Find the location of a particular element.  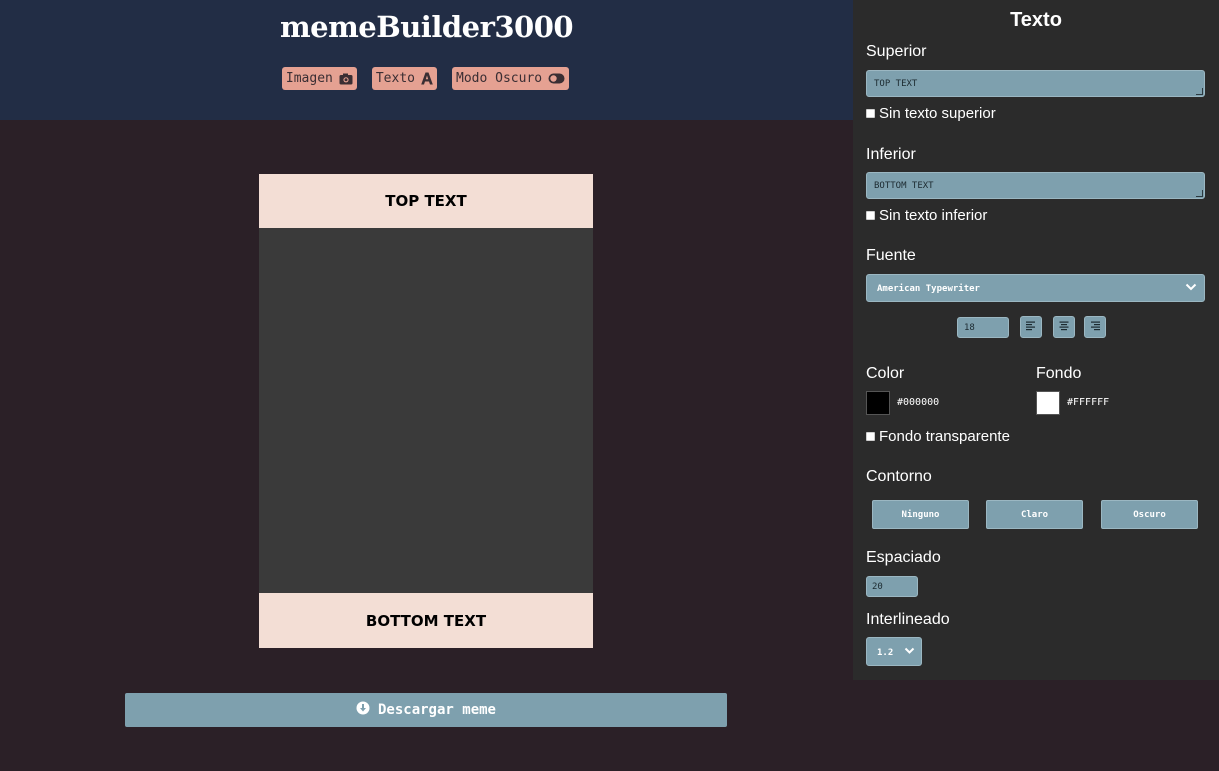

text-tab-button: Texto is located at coordinates (404, 78).